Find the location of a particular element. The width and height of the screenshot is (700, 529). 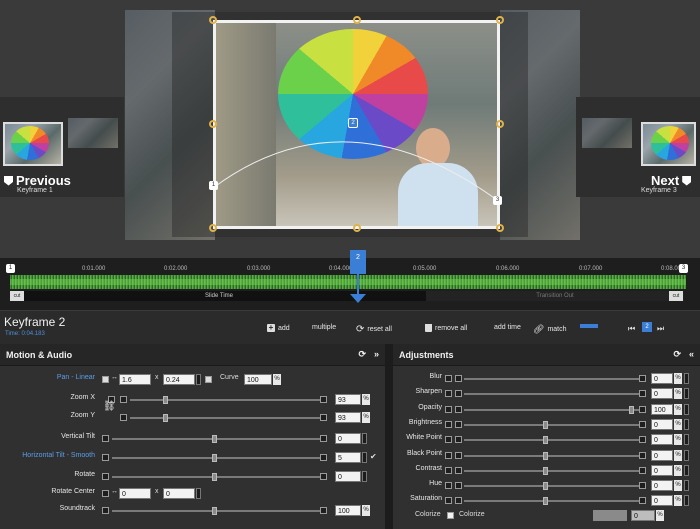

zoom-y-checkbox is located at coordinates (123, 417).